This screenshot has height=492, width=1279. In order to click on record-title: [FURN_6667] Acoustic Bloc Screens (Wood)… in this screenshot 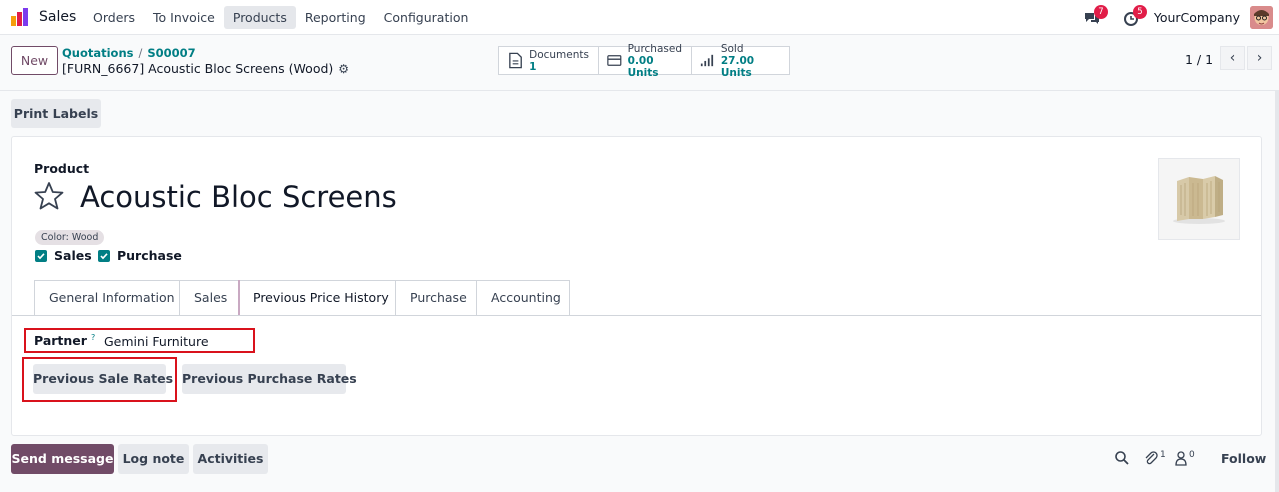, I will do `click(205, 68)`.